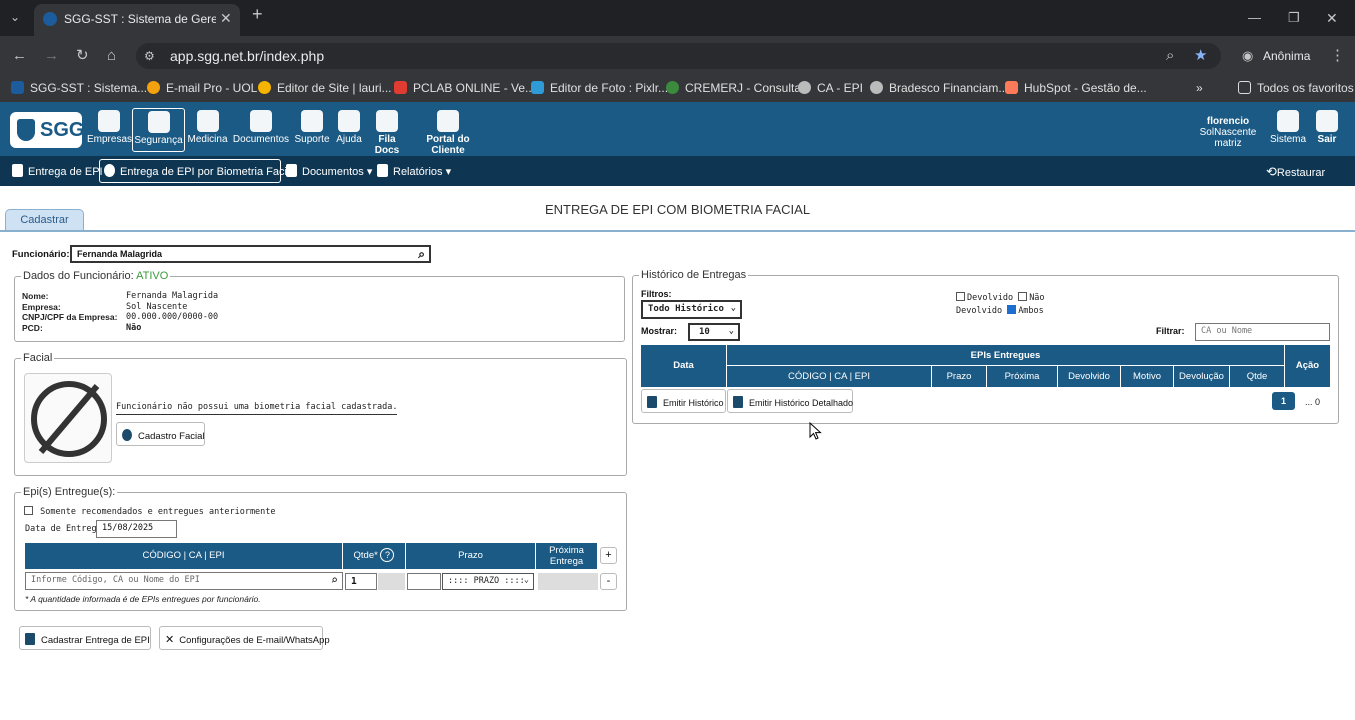 This screenshot has height=720, width=1355. Describe the element at coordinates (110, 139) in the screenshot. I see `nav-label: Empresas` at that location.